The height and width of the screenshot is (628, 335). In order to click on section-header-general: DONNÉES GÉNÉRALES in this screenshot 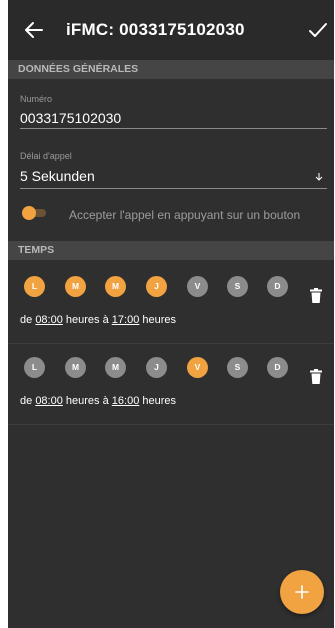, I will do `click(171, 69)`.